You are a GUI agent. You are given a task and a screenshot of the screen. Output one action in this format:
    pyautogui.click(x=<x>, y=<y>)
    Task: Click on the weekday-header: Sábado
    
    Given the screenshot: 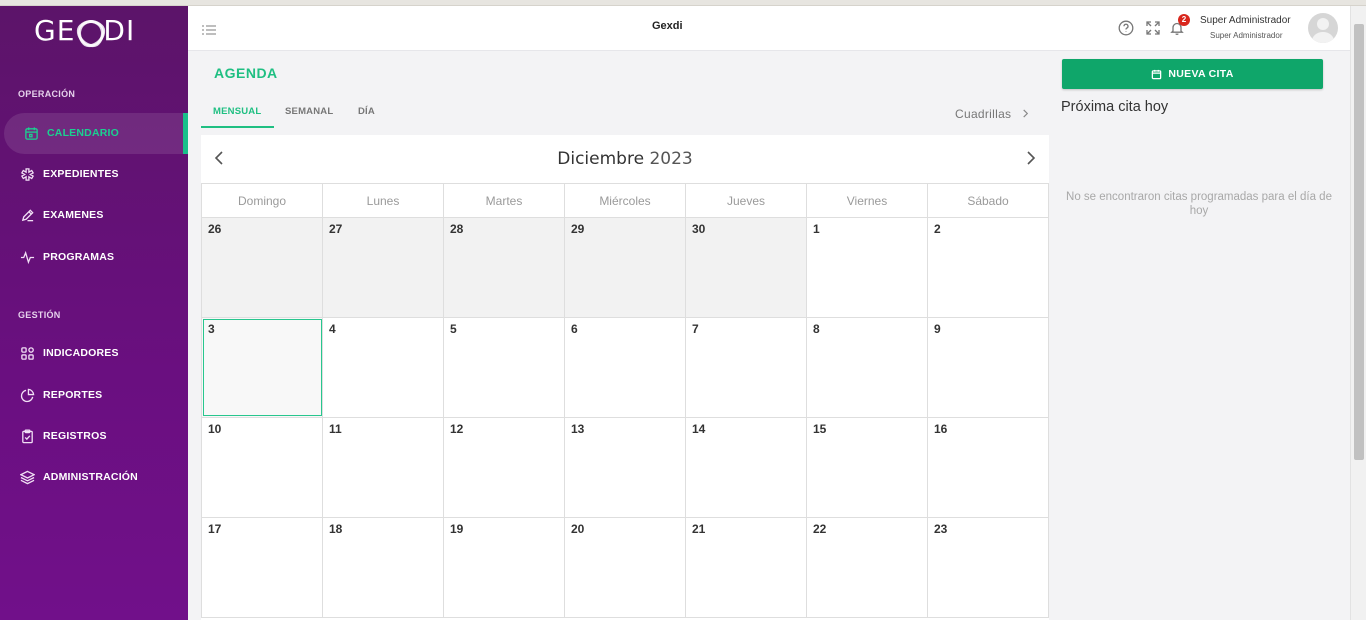 What is the action you would take?
    pyautogui.click(x=988, y=201)
    